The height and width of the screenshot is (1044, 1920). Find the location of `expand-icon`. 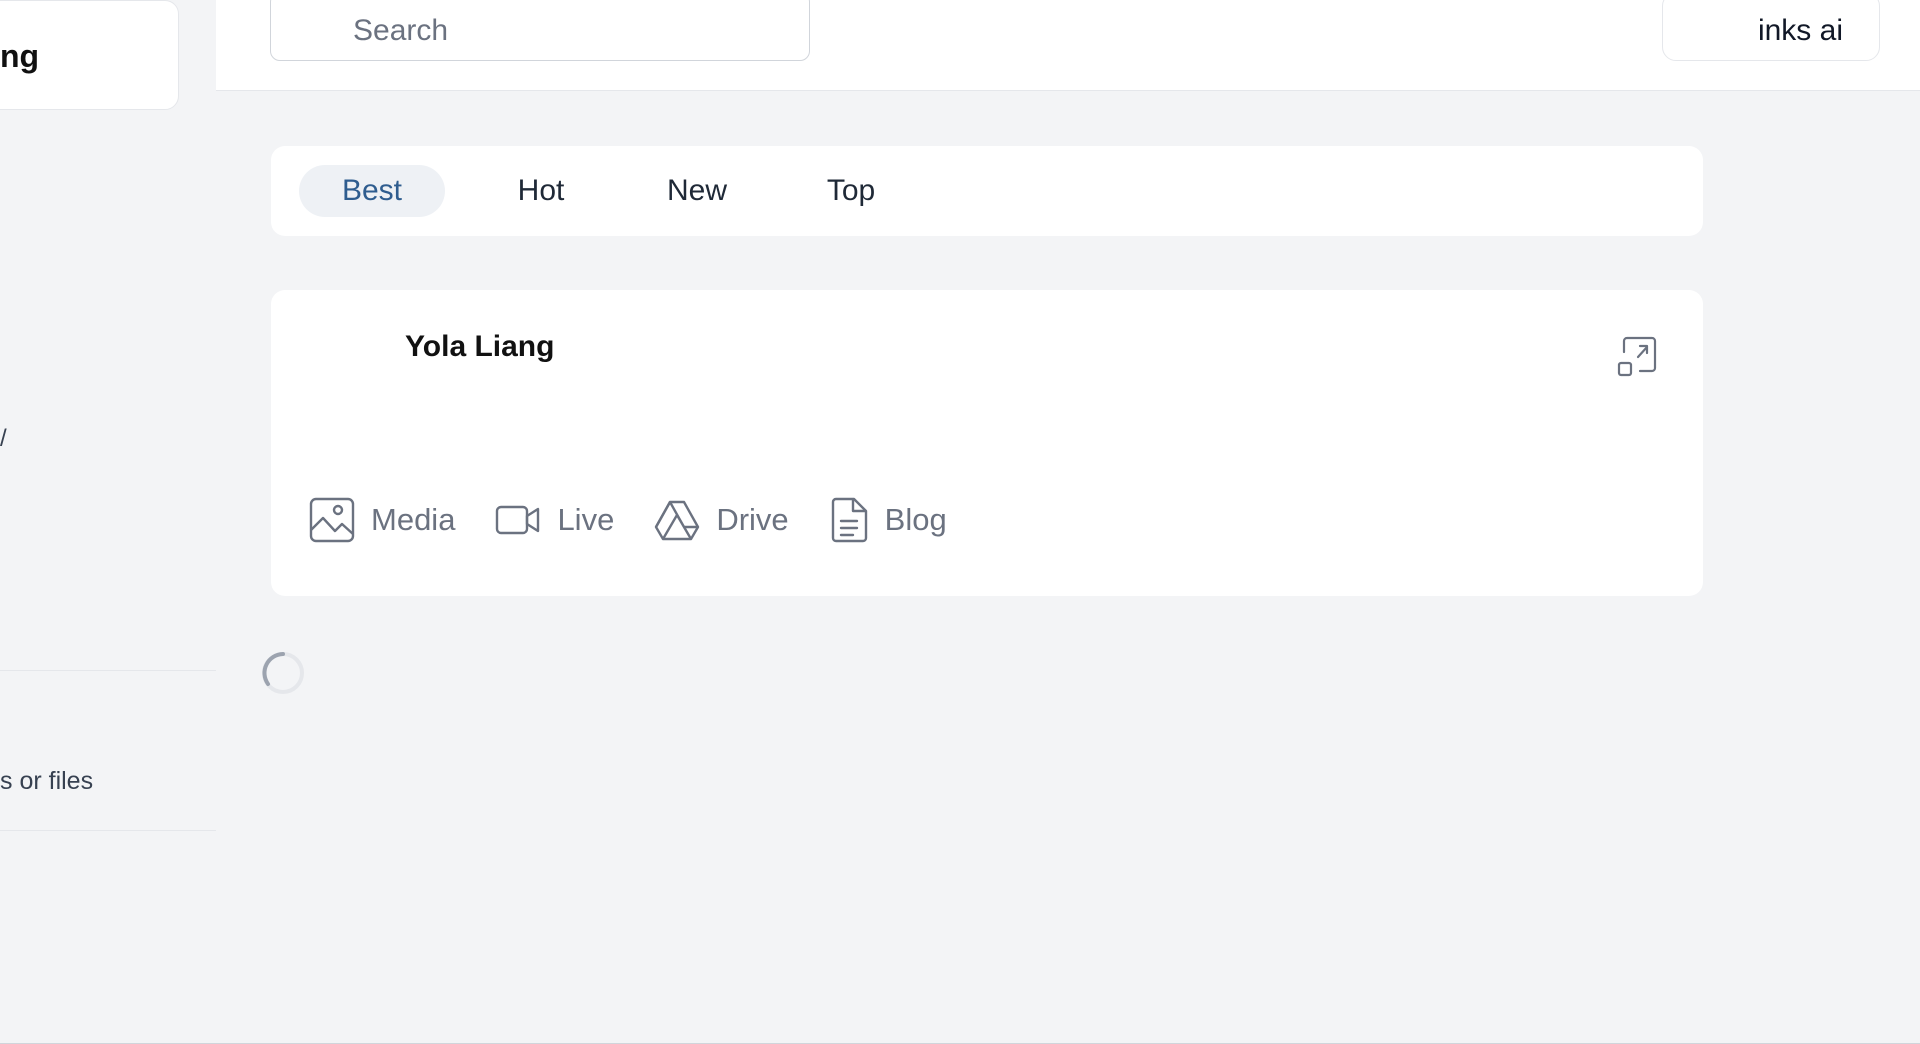

expand-icon is located at coordinates (1638, 357).